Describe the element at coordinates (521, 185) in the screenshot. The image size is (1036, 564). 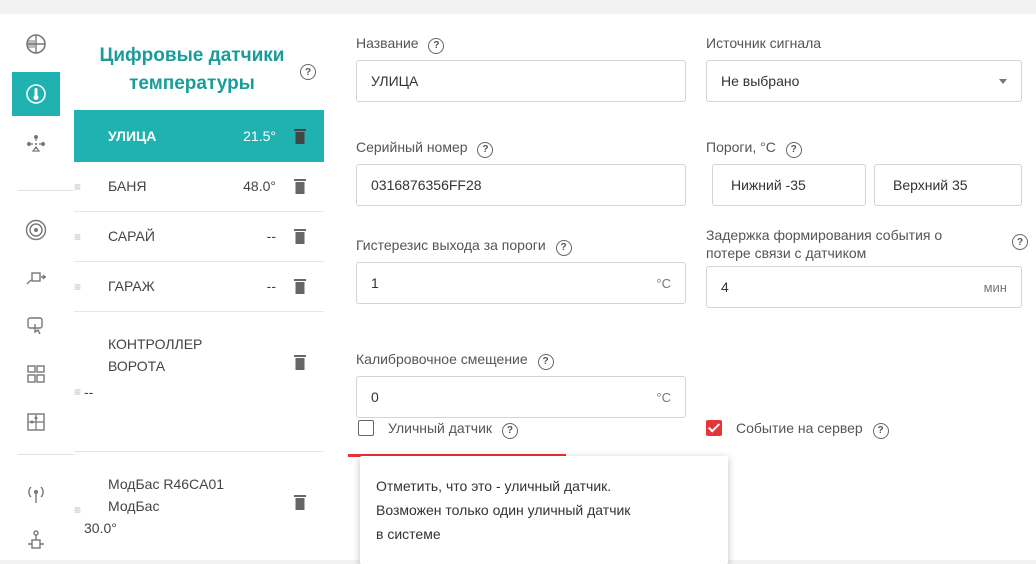
I see `serial-input: 0316876356FF28` at that location.